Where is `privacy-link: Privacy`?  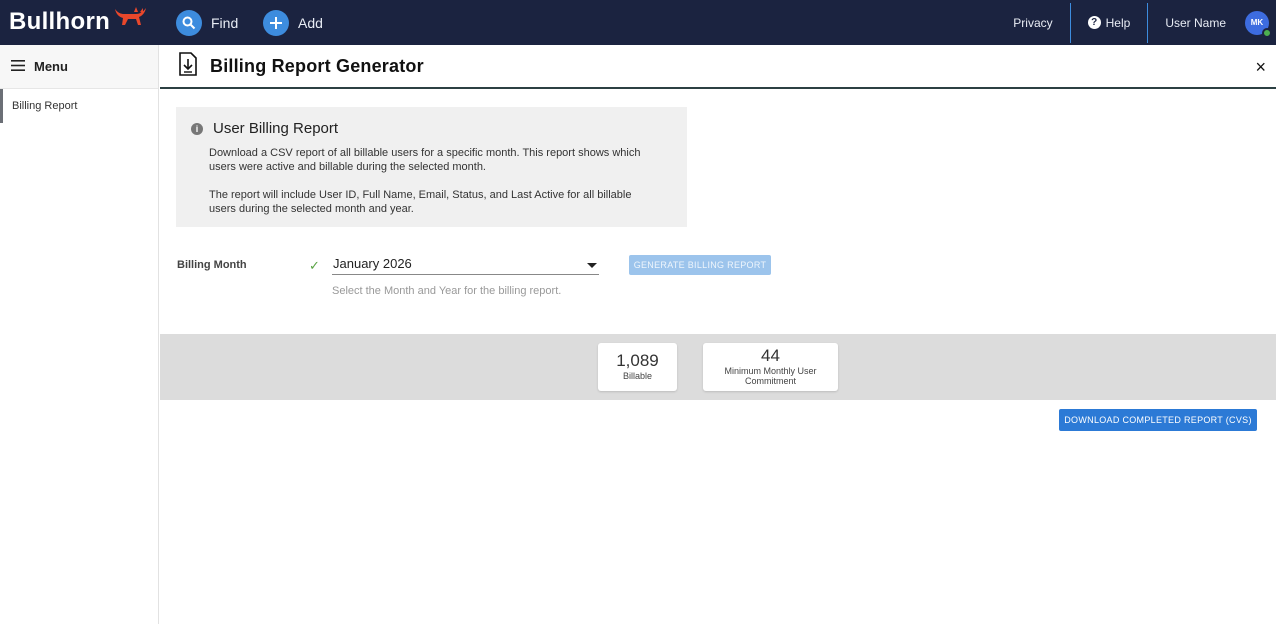
privacy-link: Privacy is located at coordinates (1032, 22).